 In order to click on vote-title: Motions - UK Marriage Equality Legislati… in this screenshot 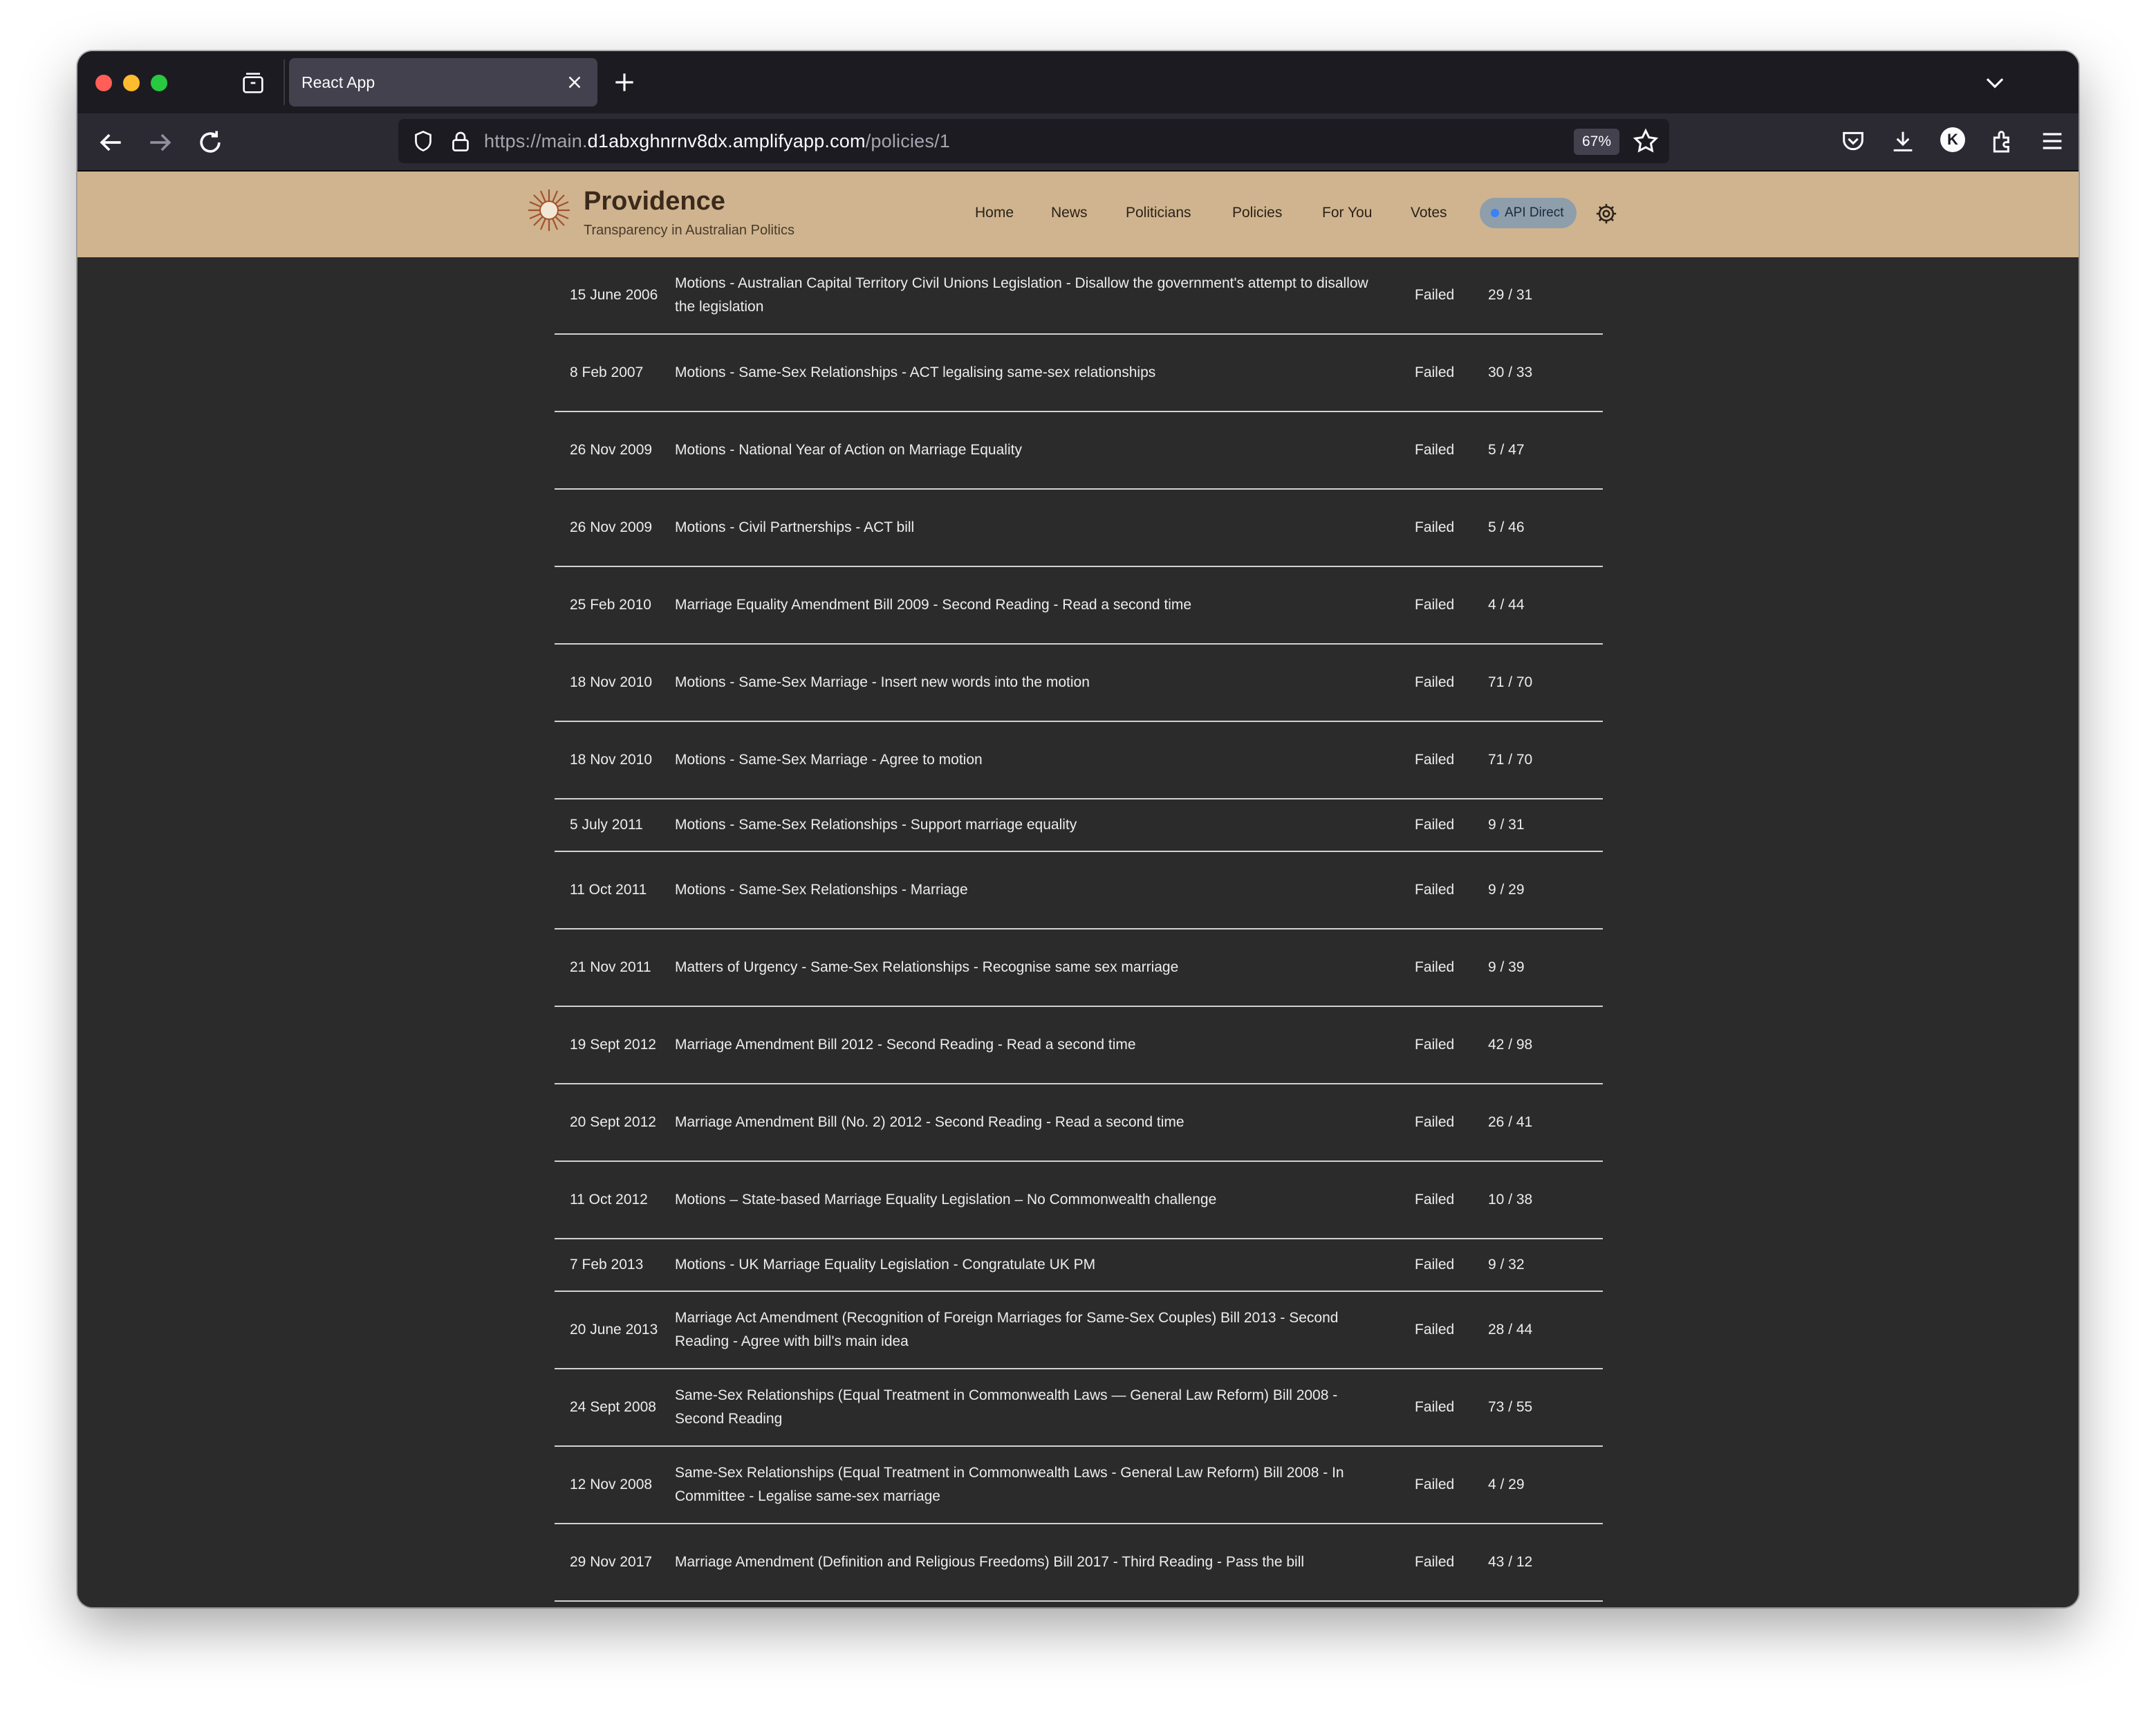, I will do `click(885, 1265)`.